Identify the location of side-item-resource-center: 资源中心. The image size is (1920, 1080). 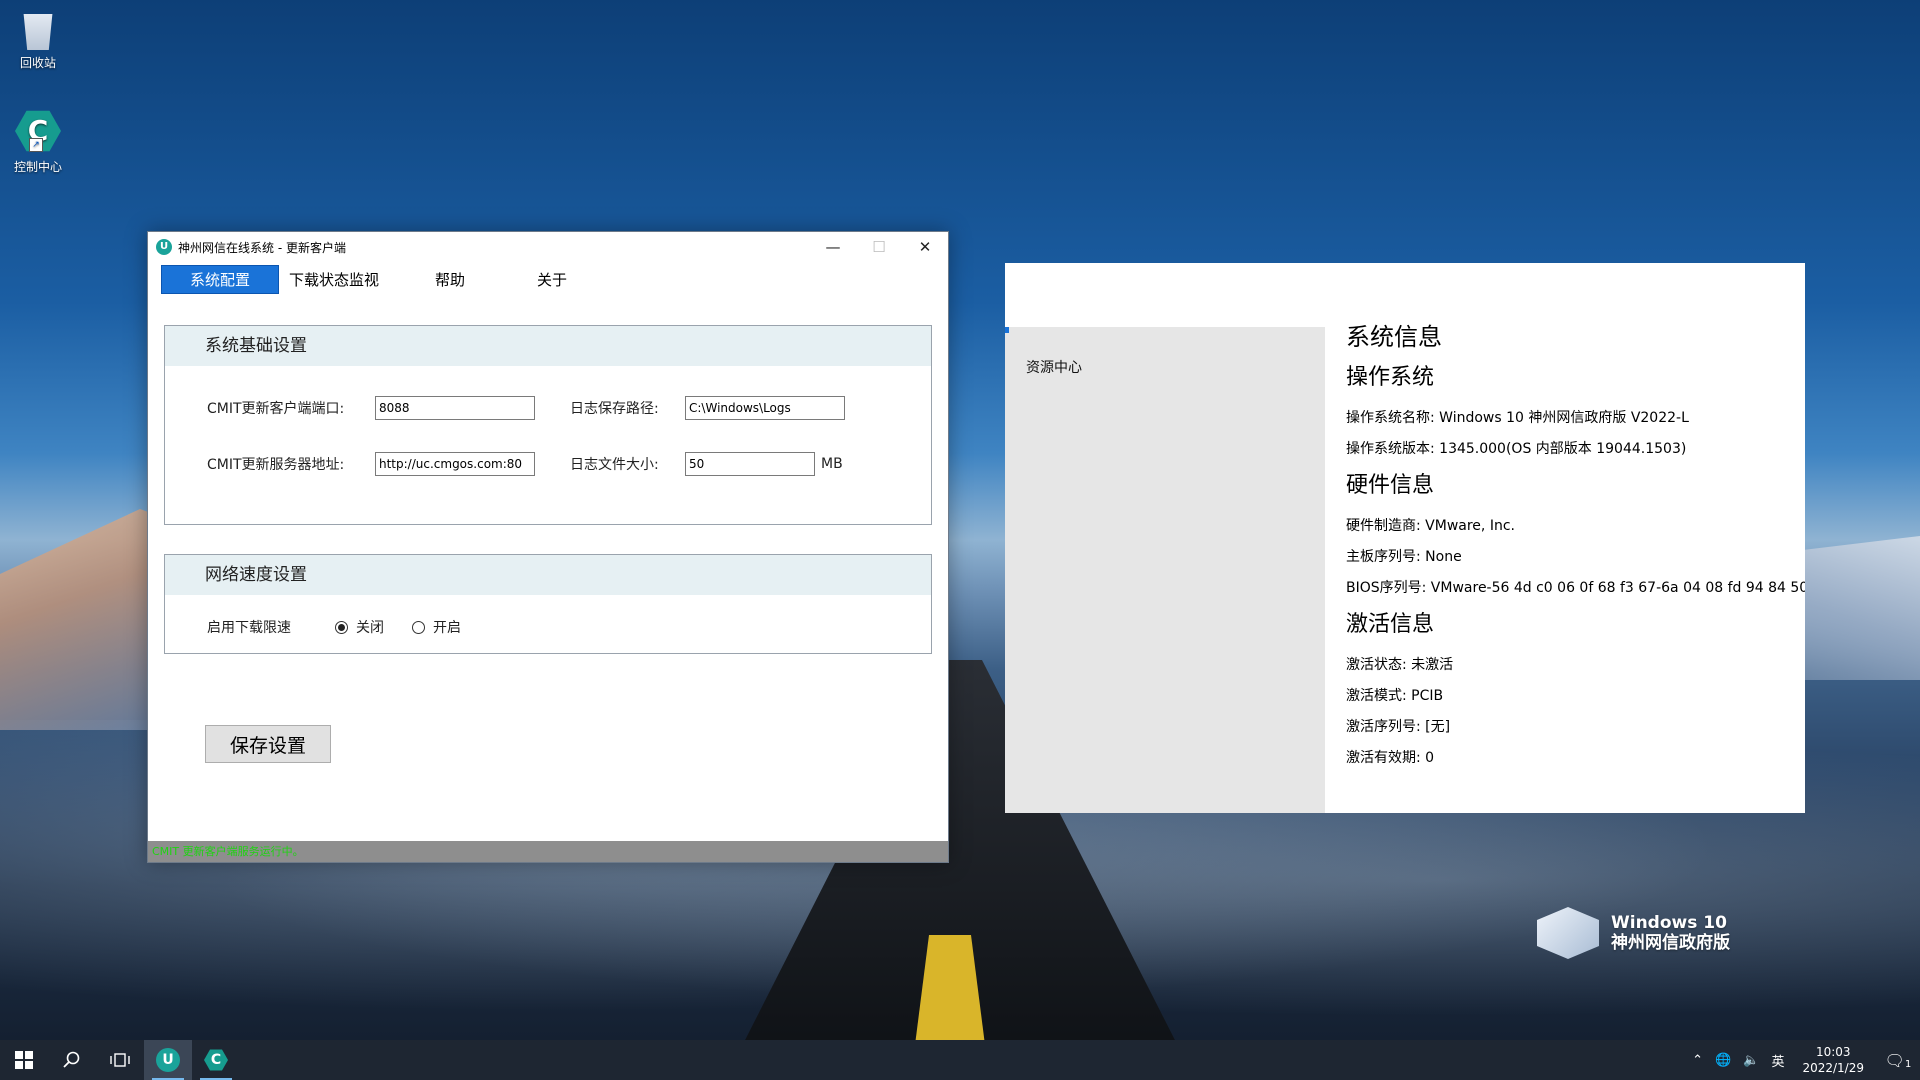
(1054, 367).